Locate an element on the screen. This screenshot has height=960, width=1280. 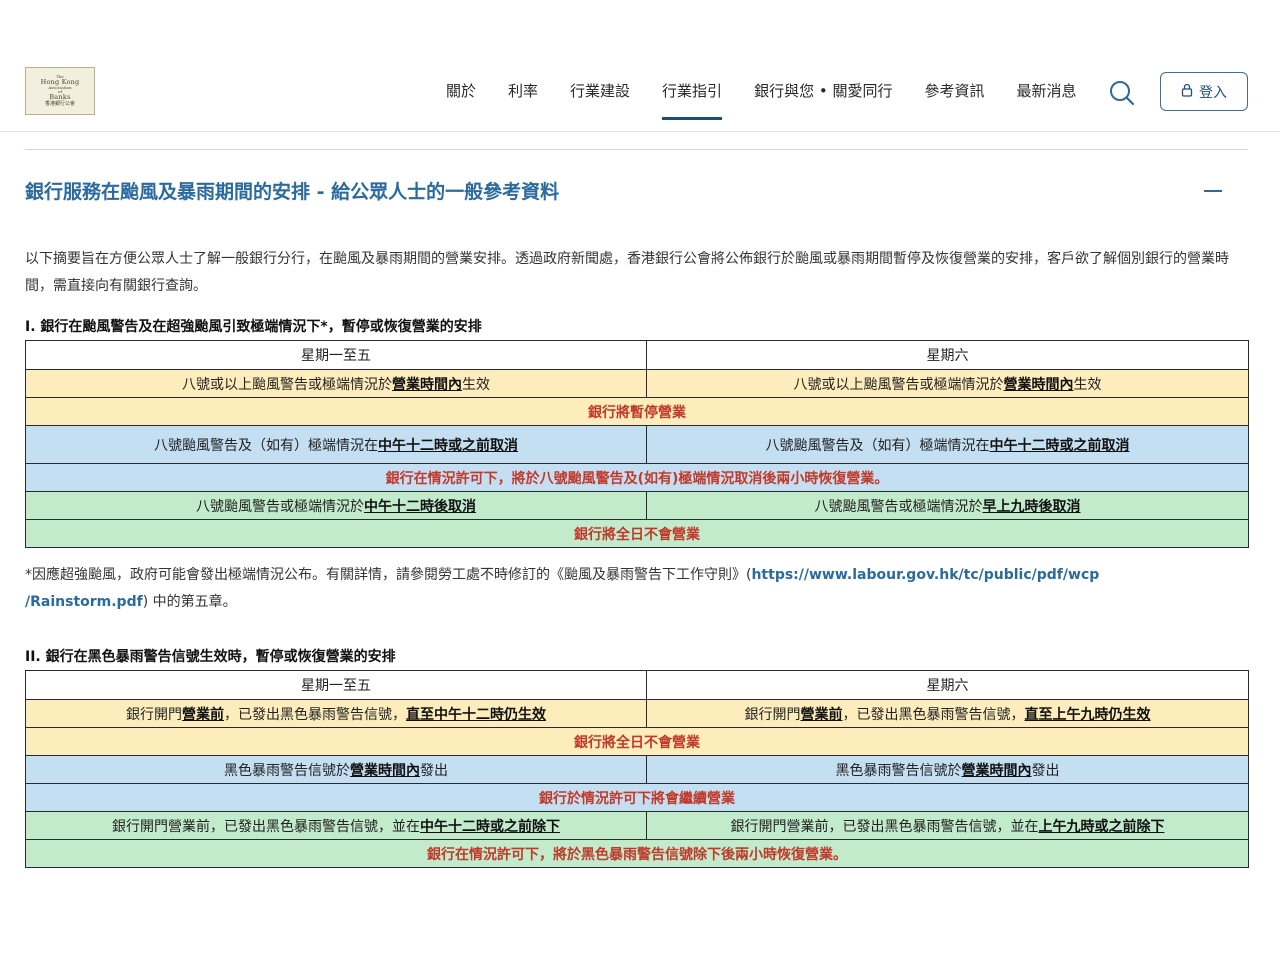
table-row: 黑色暴雨警告信號於營業時間內發出 黑色暴雨警告信號於營業時間內發出 is located at coordinates (637, 769).